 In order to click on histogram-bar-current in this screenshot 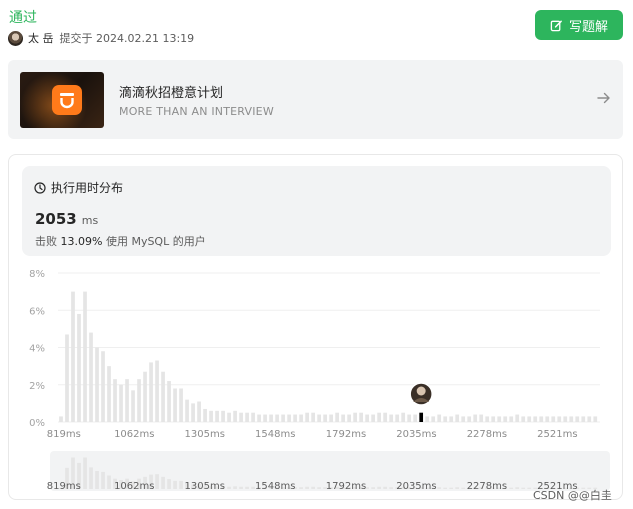, I will do `click(421, 417)`.